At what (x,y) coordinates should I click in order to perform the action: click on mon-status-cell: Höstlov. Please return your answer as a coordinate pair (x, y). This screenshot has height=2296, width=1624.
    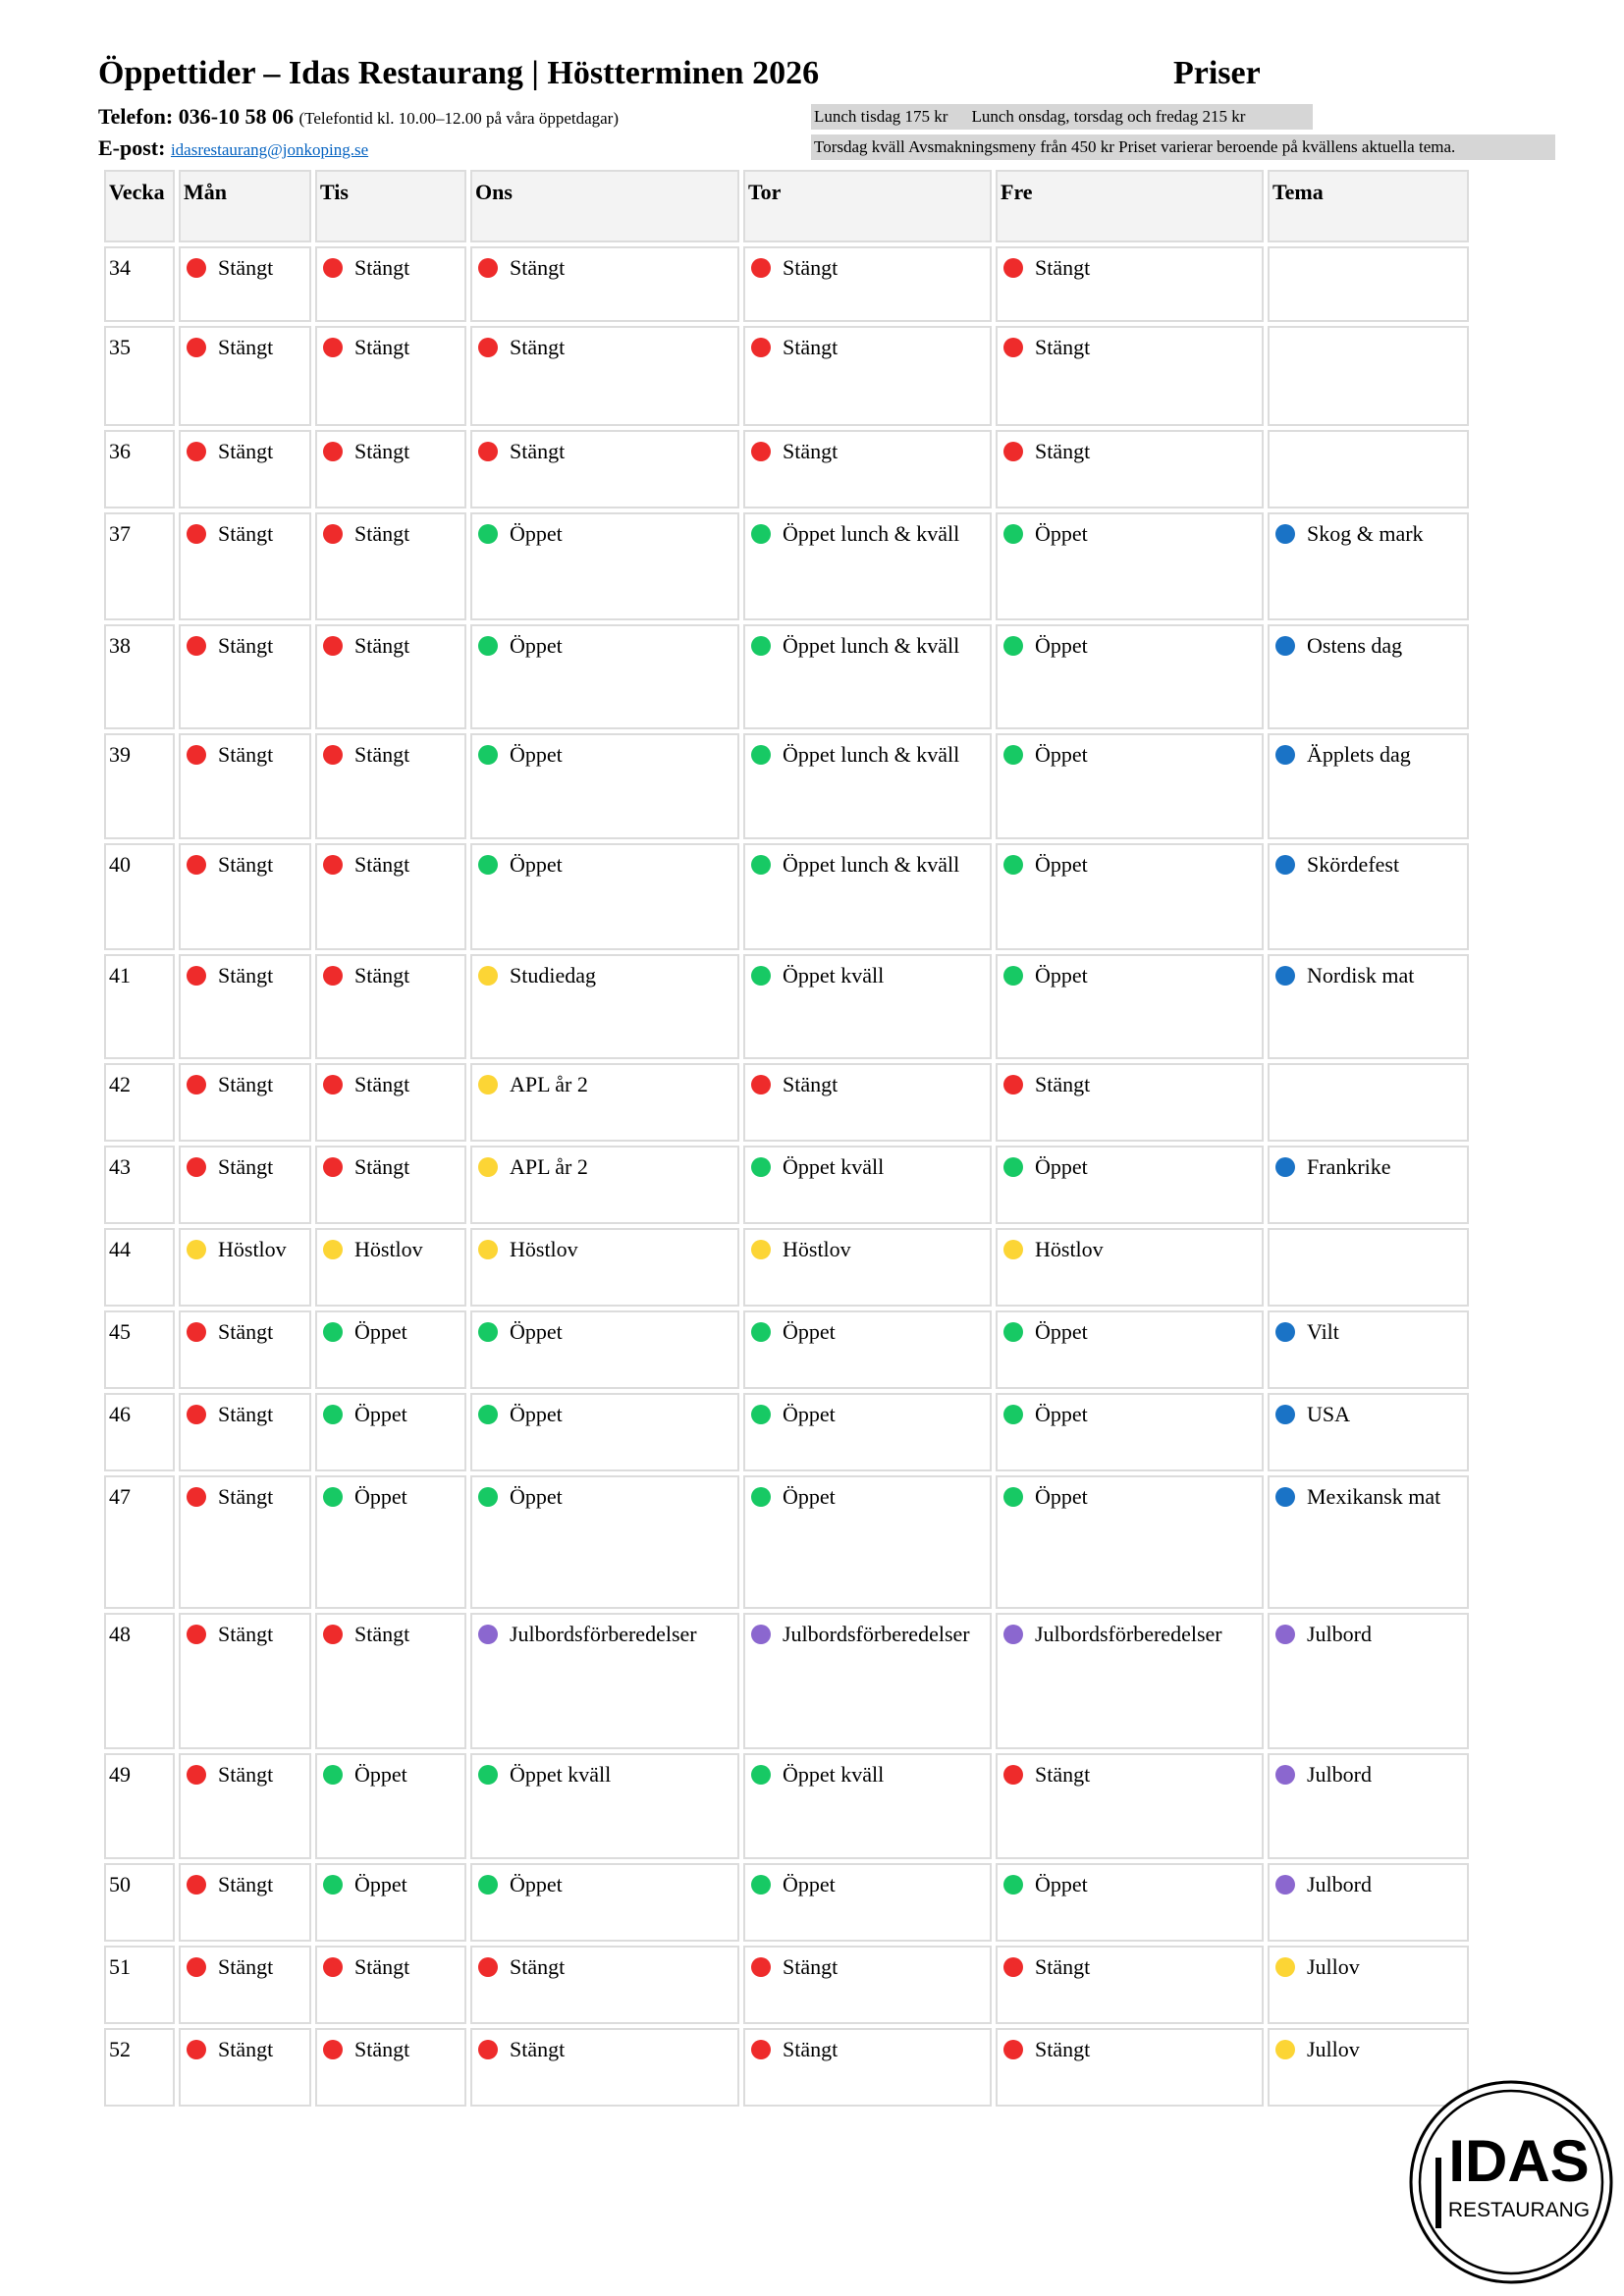
    Looking at the image, I should click on (245, 1267).